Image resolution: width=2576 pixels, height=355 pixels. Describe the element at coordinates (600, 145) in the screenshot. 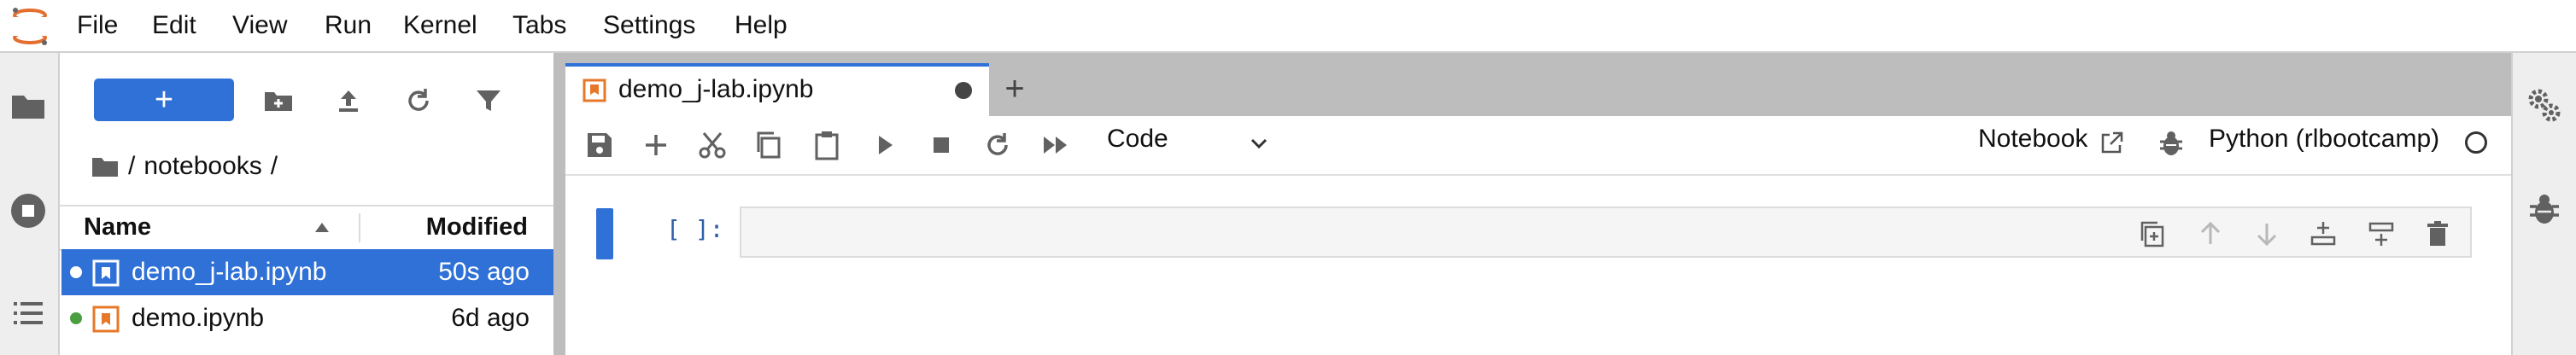

I see `save-icon` at that location.